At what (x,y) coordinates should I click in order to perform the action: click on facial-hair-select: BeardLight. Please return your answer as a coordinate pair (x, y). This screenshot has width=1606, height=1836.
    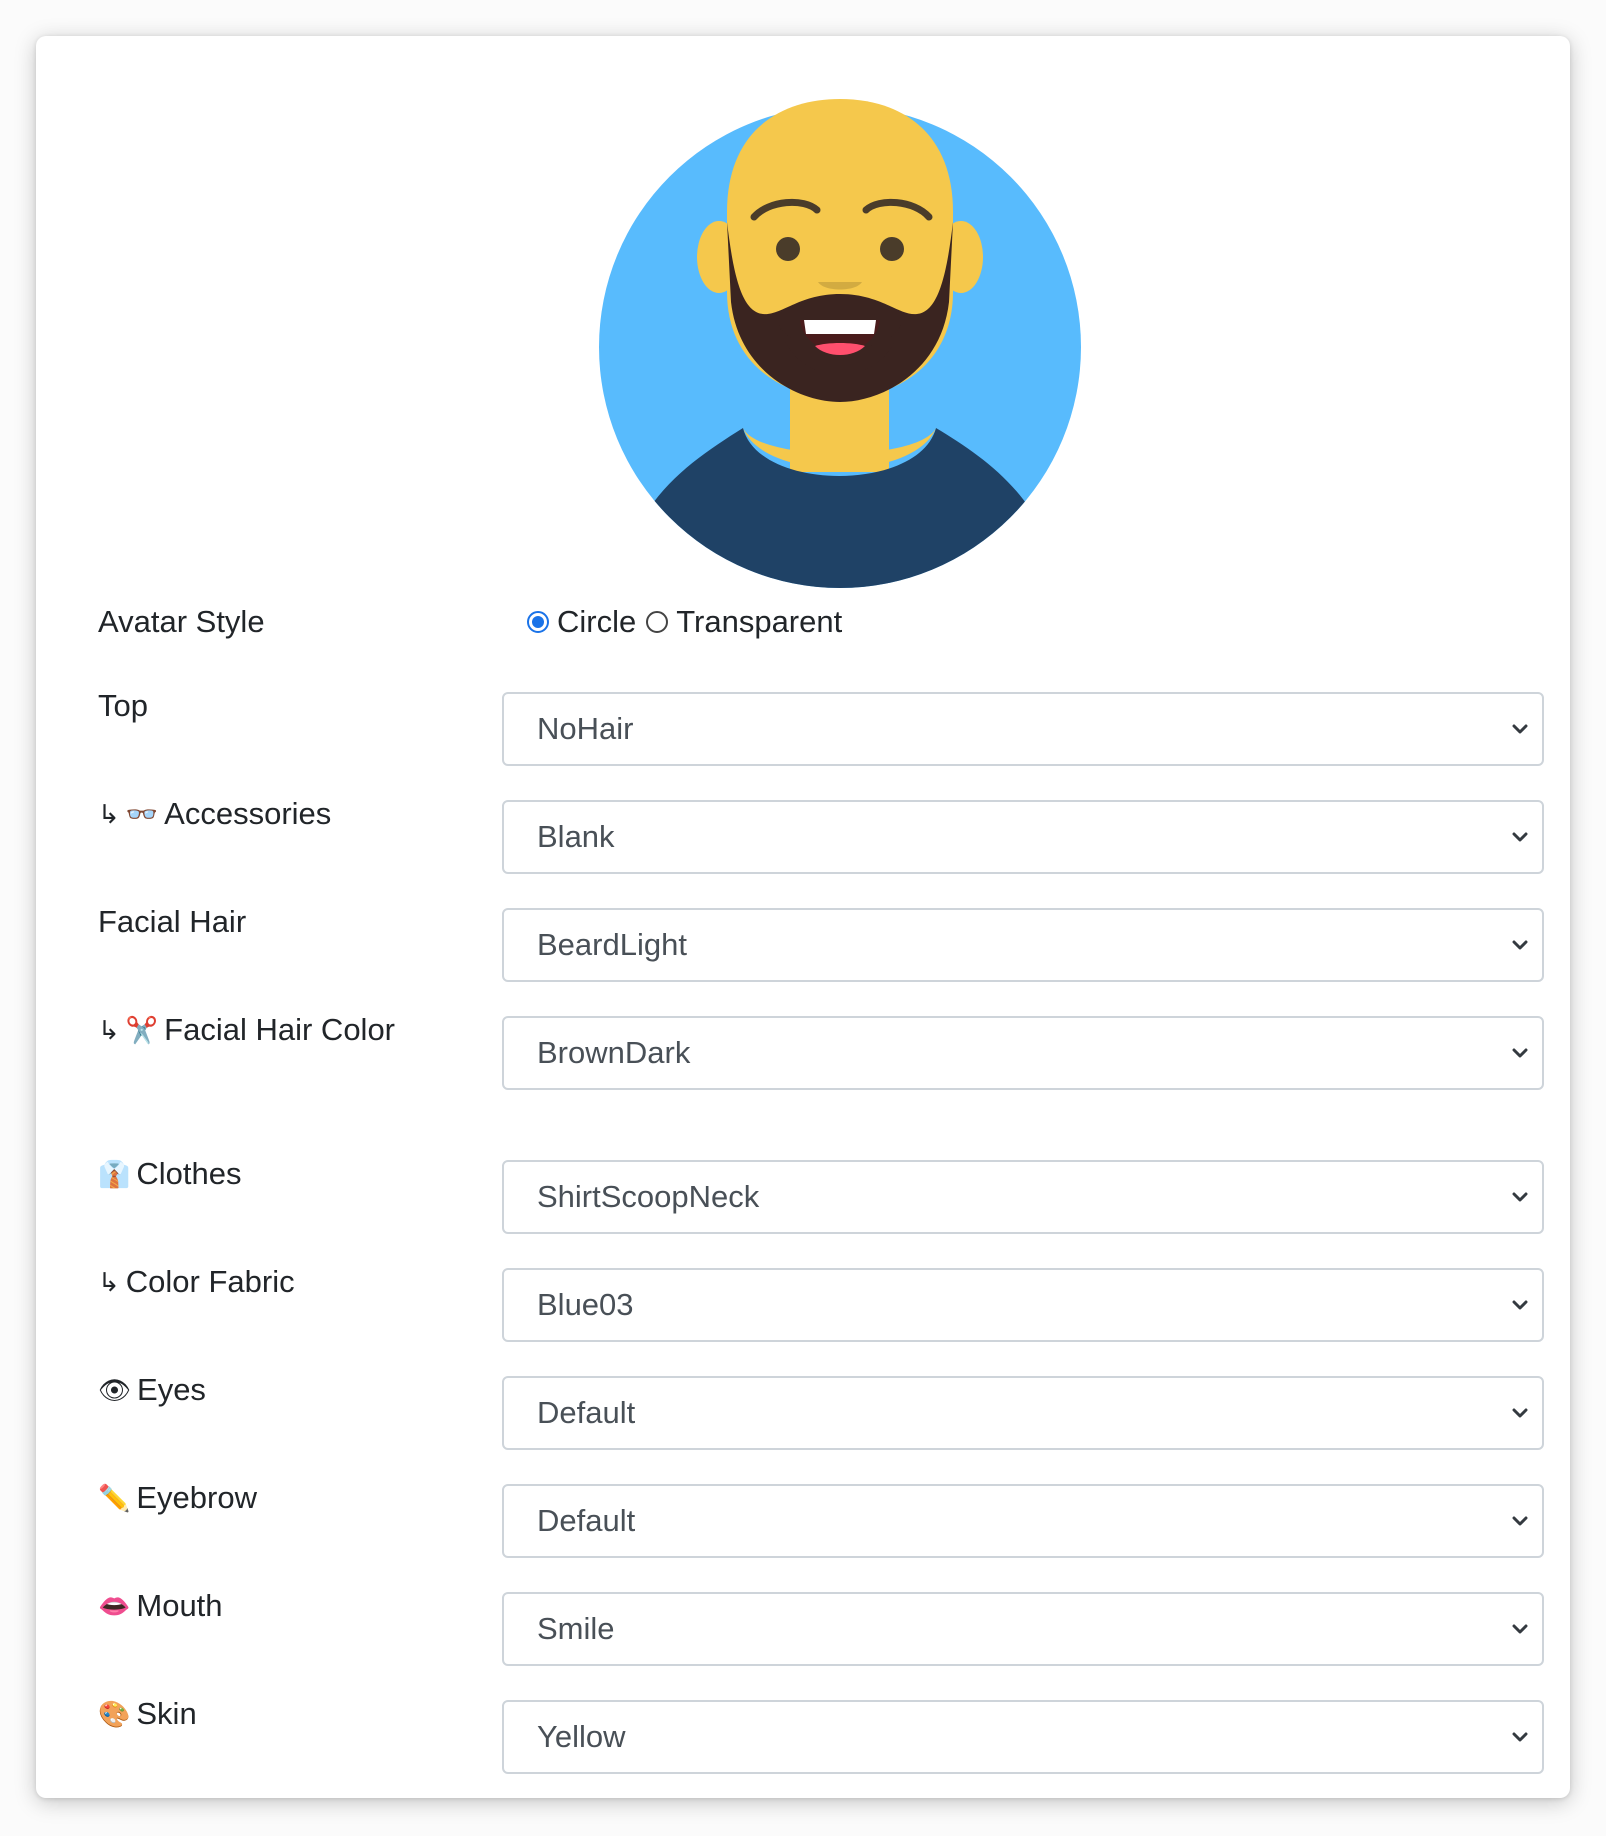
    Looking at the image, I should click on (1023, 945).